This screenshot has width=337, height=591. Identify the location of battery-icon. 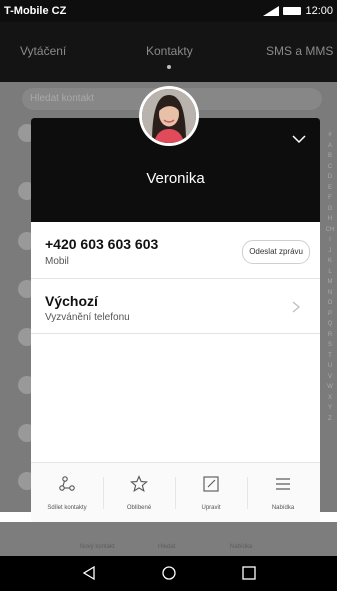
(292, 11).